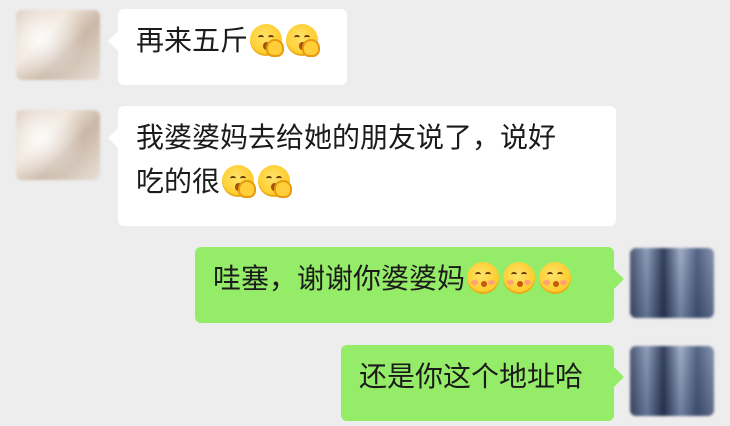 Image resolution: width=730 pixels, height=426 pixels. What do you see at coordinates (346, 137) in the screenshot?
I see `message-text-line: 我婆婆妈去给她的朋友说了，说好` at bounding box center [346, 137].